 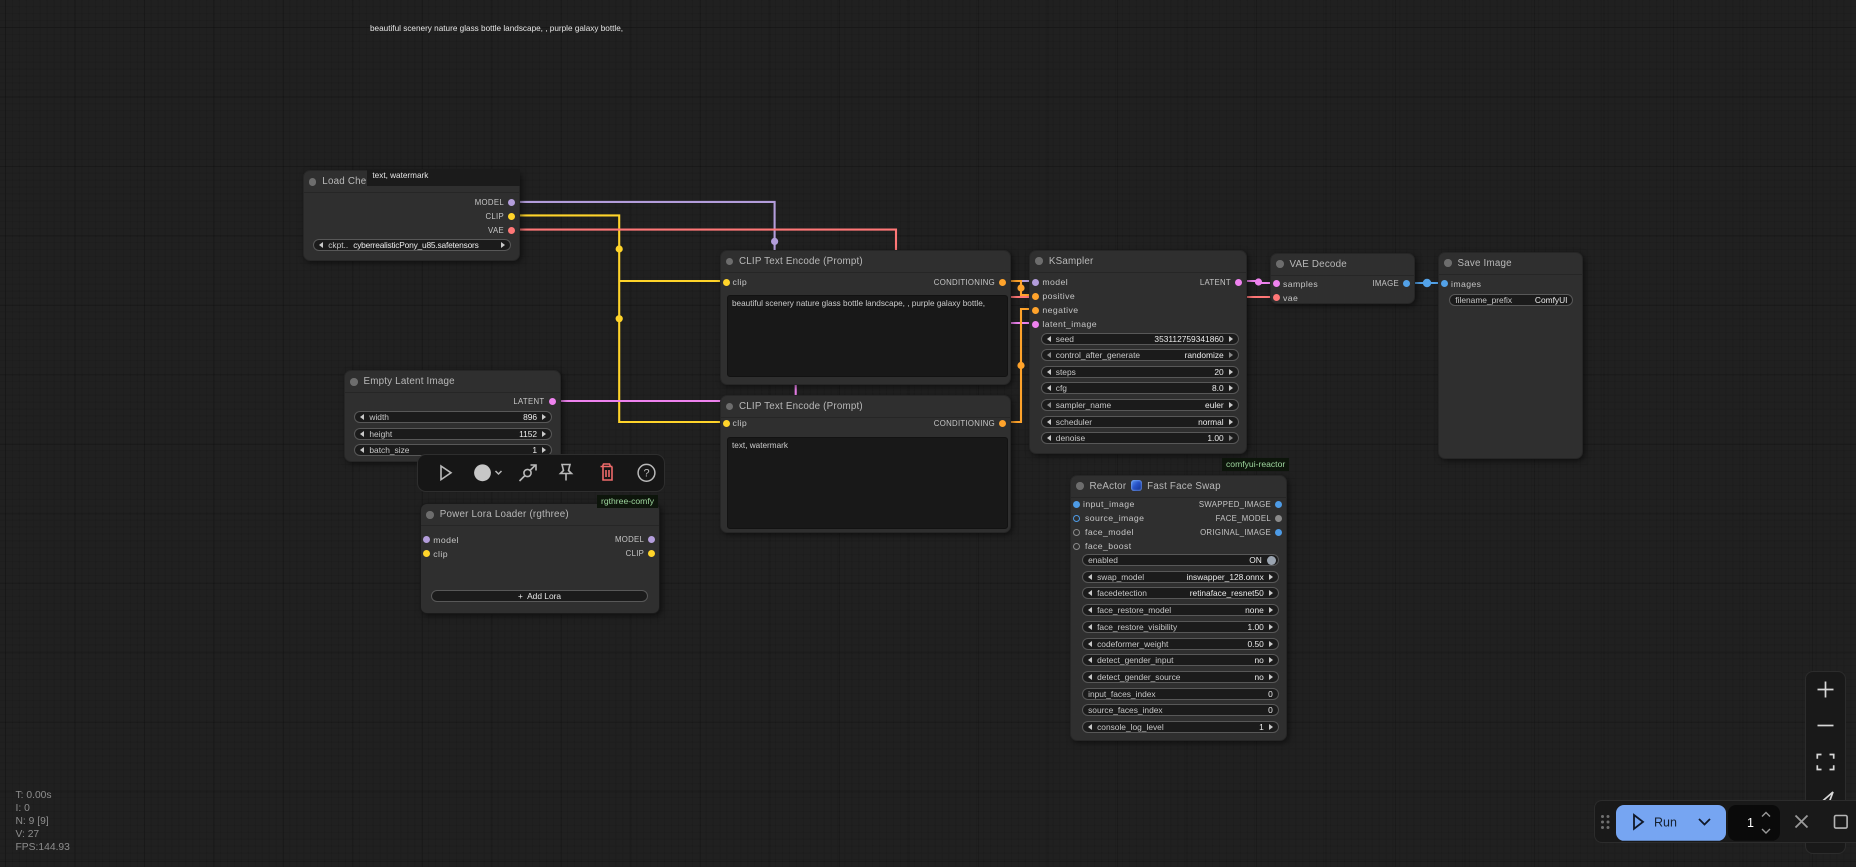 I want to click on svg-text: 1, so click(x=1750, y=823).